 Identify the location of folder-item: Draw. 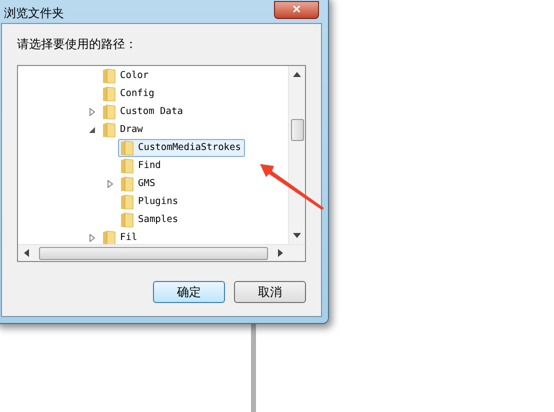
(123, 130).